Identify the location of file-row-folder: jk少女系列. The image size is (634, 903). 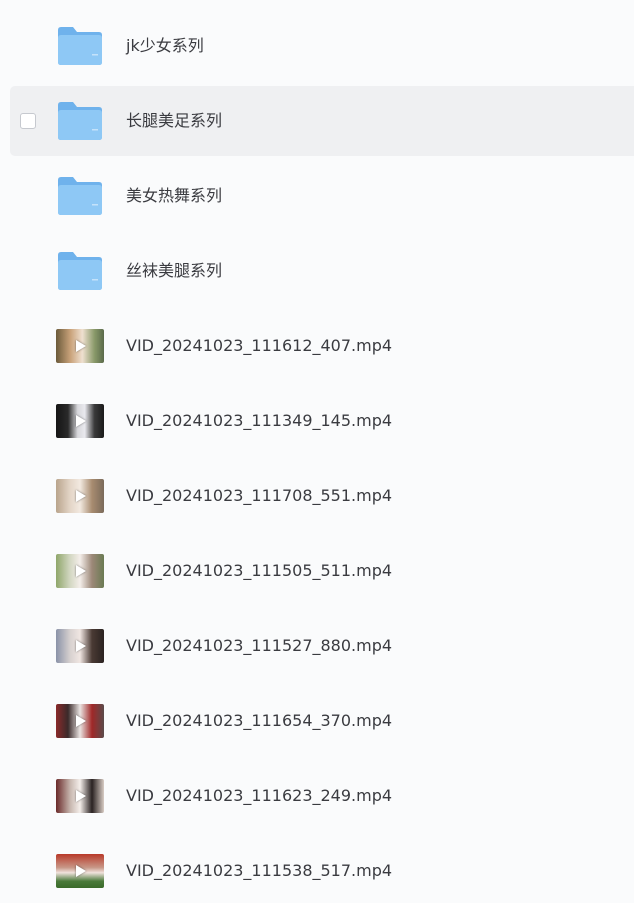
(322, 46).